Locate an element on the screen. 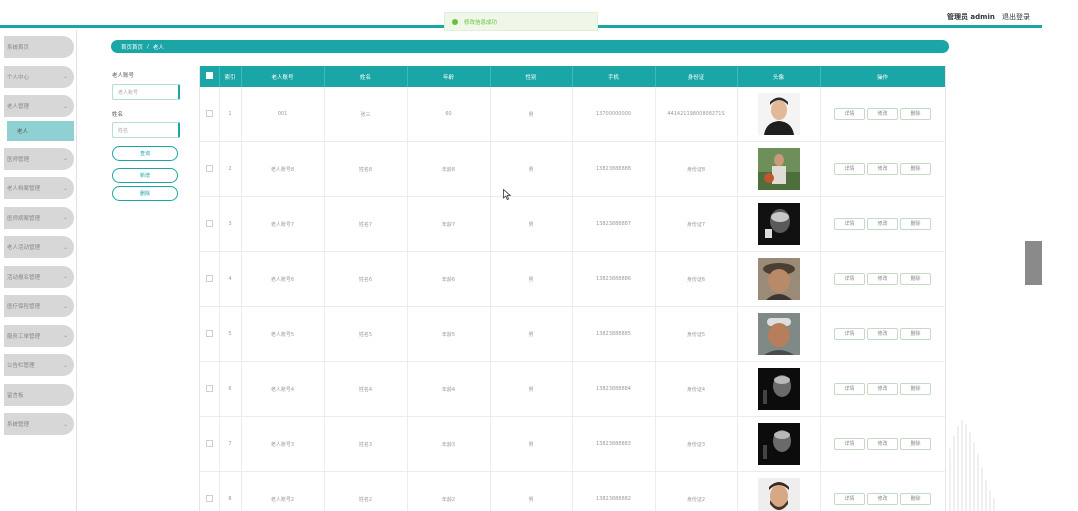  sidebar-item: 老人活动管理 ⌄ is located at coordinates (39, 247).